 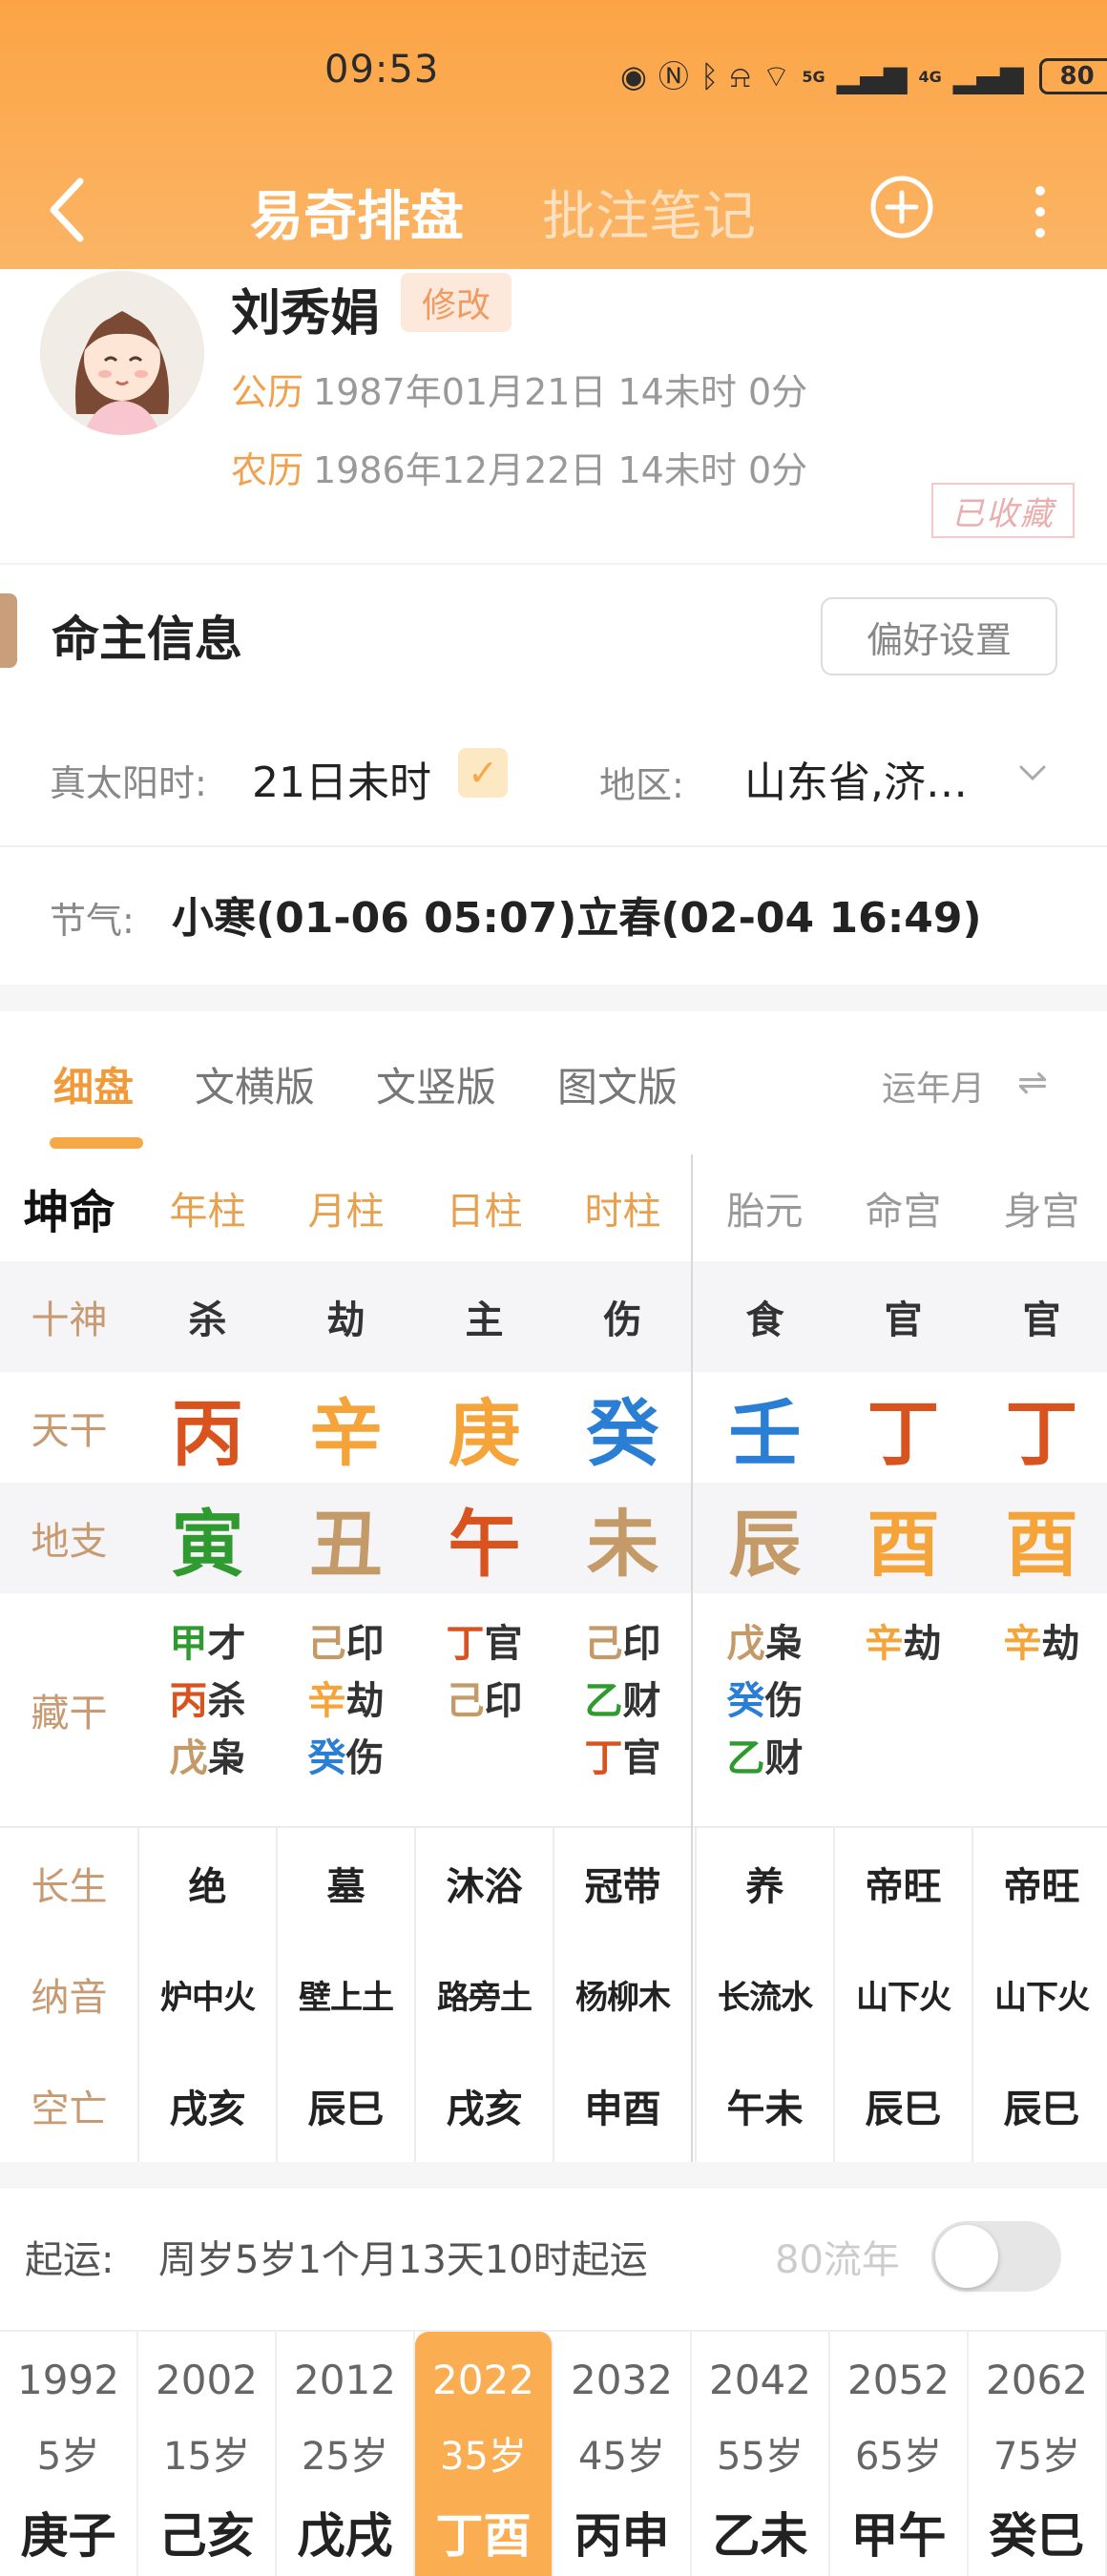 What do you see at coordinates (903, 1997) in the screenshot?
I see `nayin-text: 山下火` at bounding box center [903, 1997].